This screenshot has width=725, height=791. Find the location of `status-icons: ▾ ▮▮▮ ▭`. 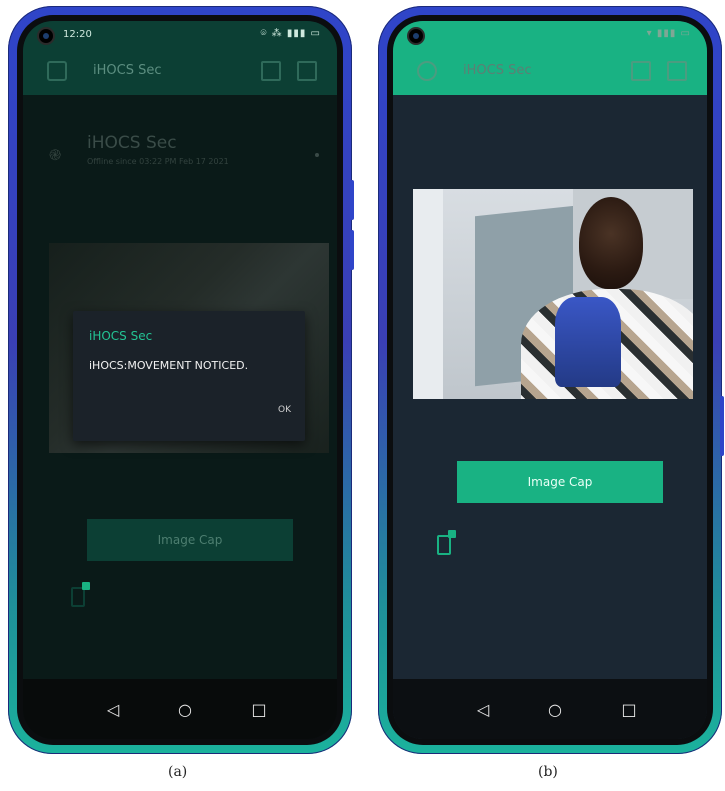

status-icons: ▾ ▮▮▮ ▭ is located at coordinates (668, 33).